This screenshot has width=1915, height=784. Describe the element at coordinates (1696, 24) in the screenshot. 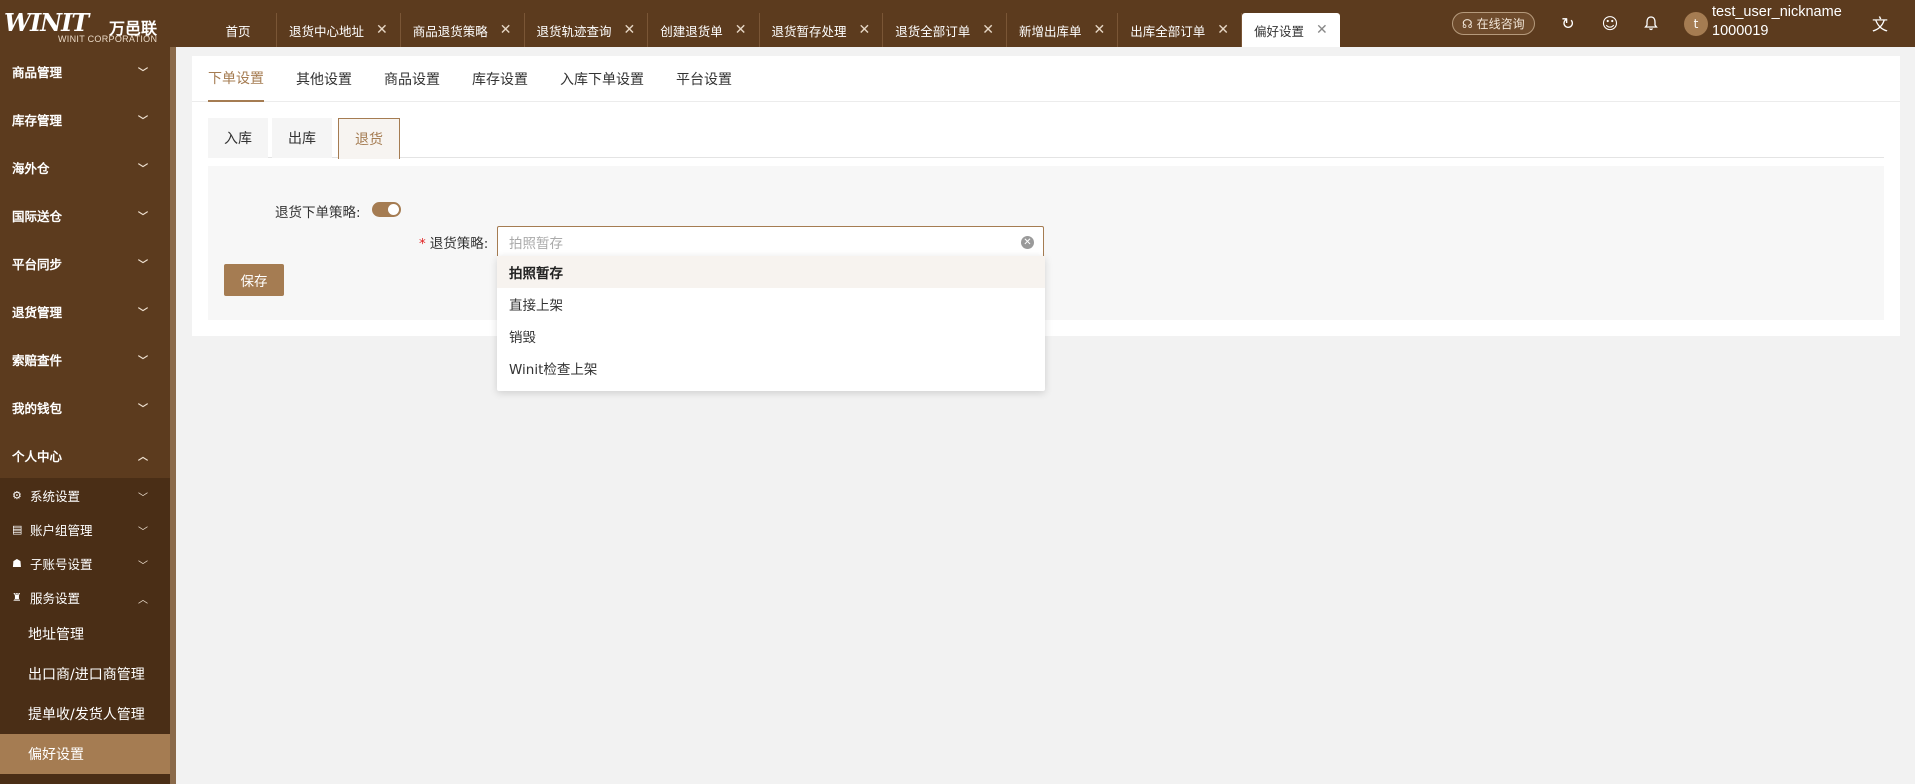

I see `avatar: t` at that location.